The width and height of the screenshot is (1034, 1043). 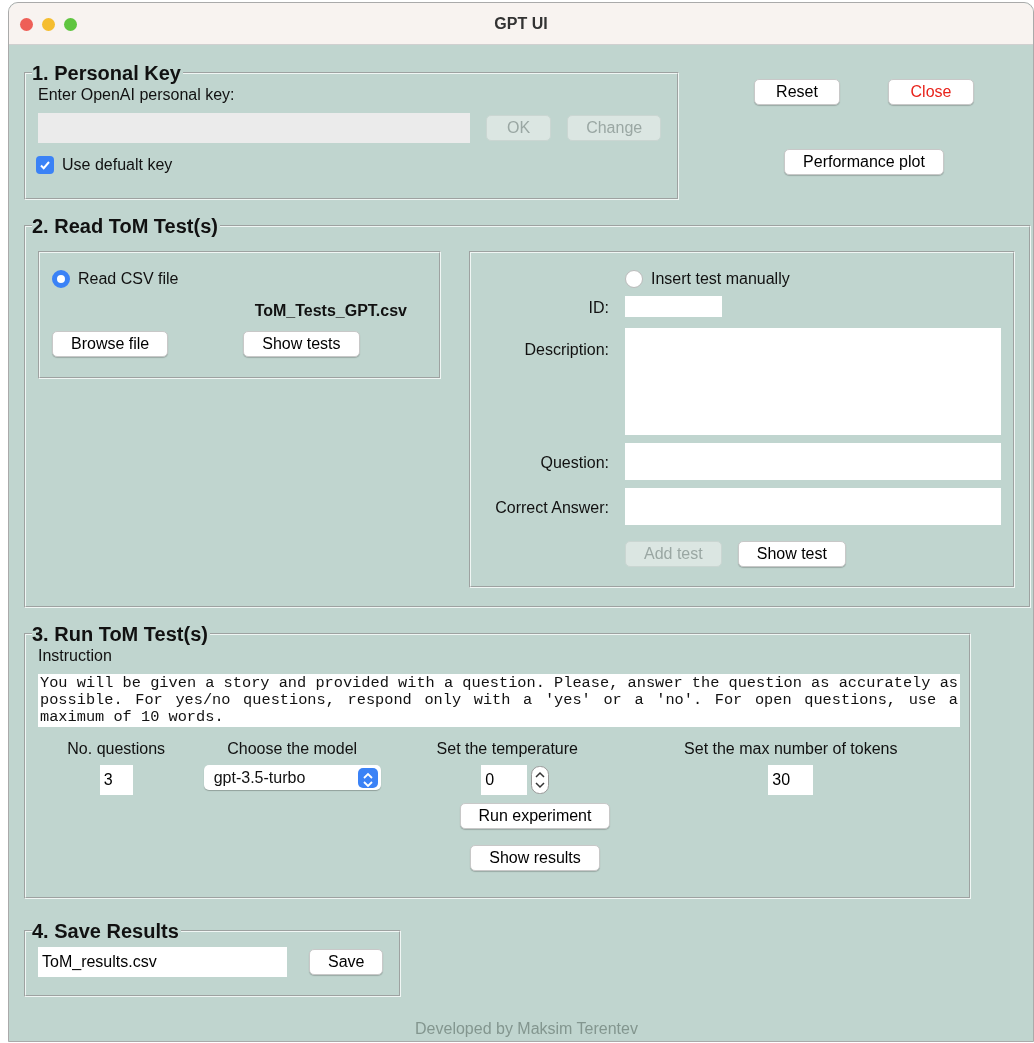 I want to click on window-title: GPT UI, so click(x=521, y=23).